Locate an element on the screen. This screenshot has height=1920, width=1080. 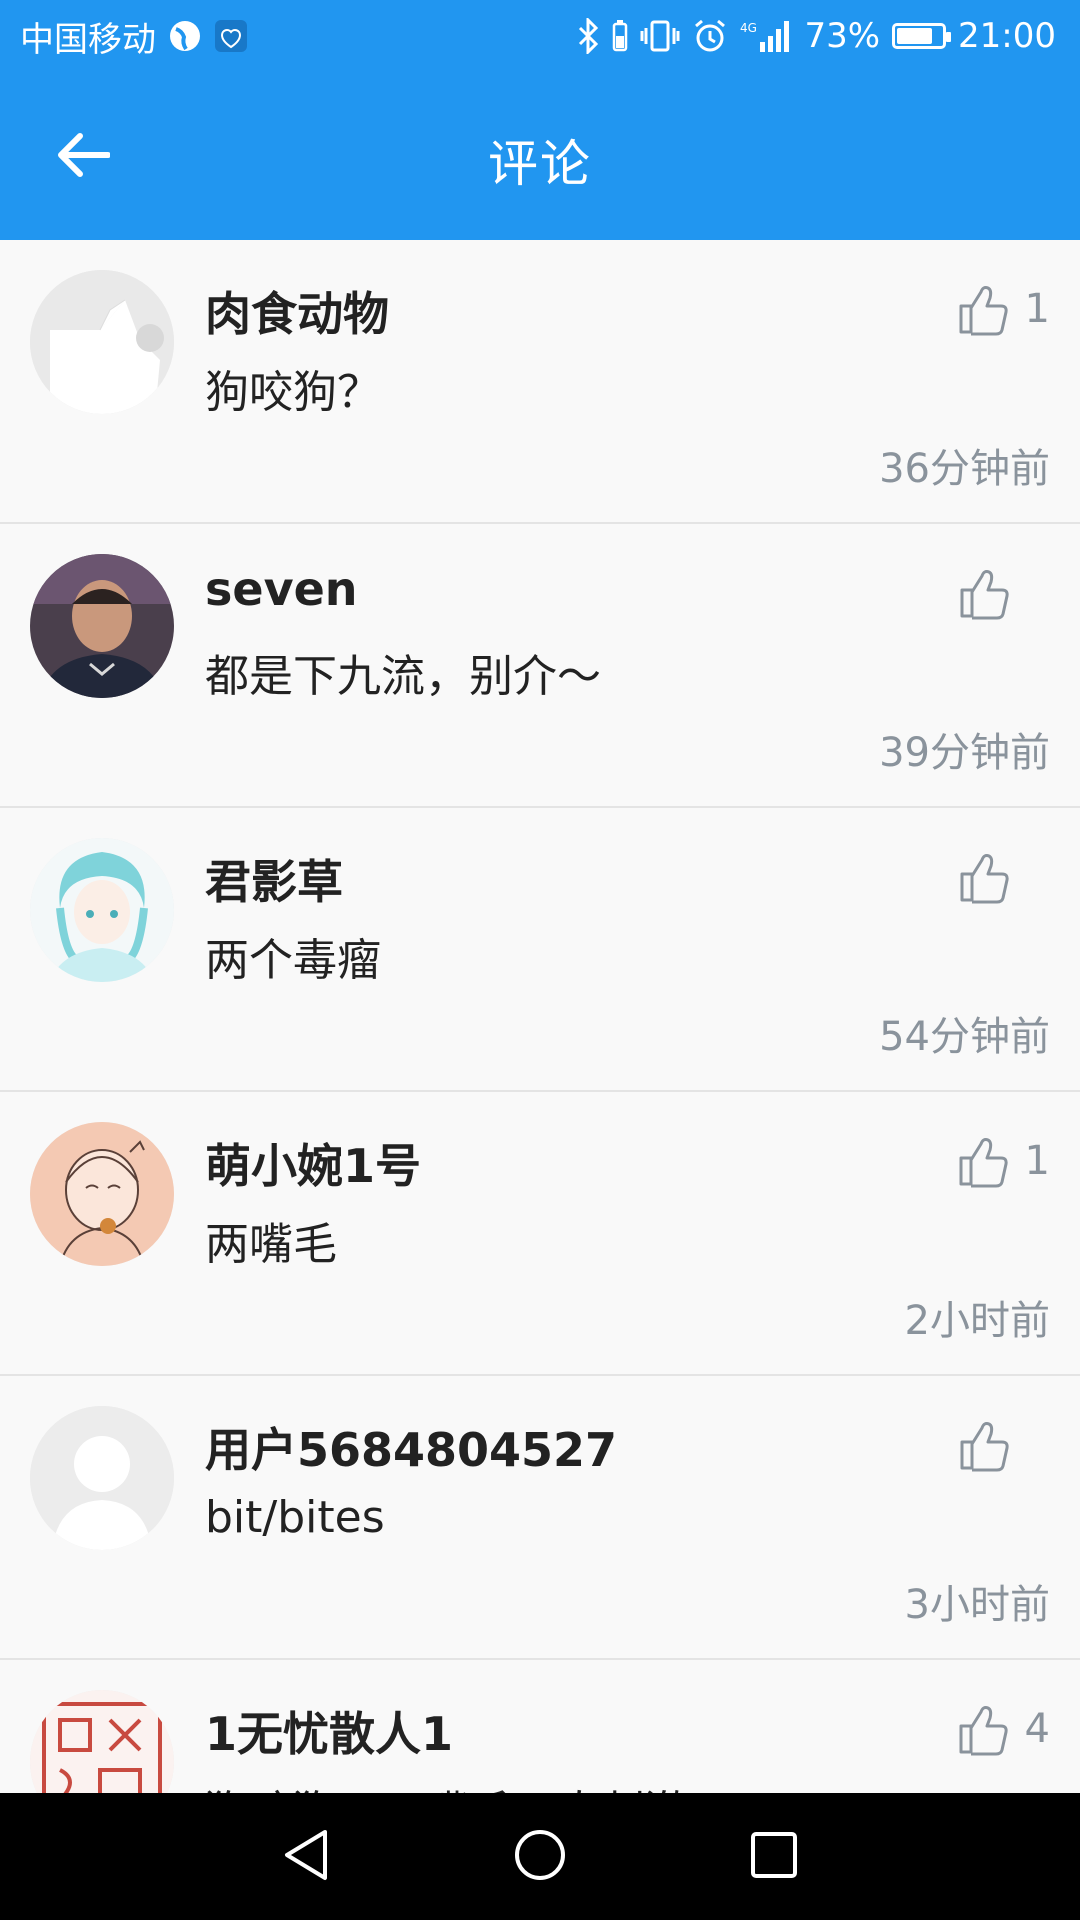
globe-icon is located at coordinates (185, 36).